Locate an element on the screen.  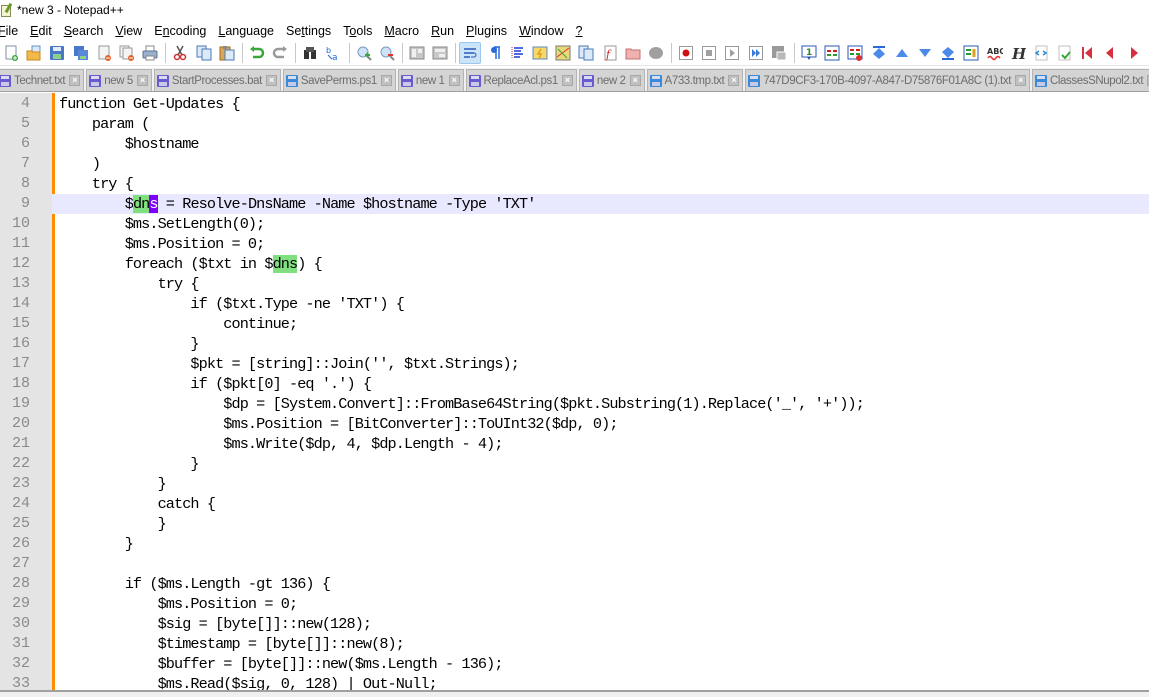
open-file-button is located at coordinates (34, 53).